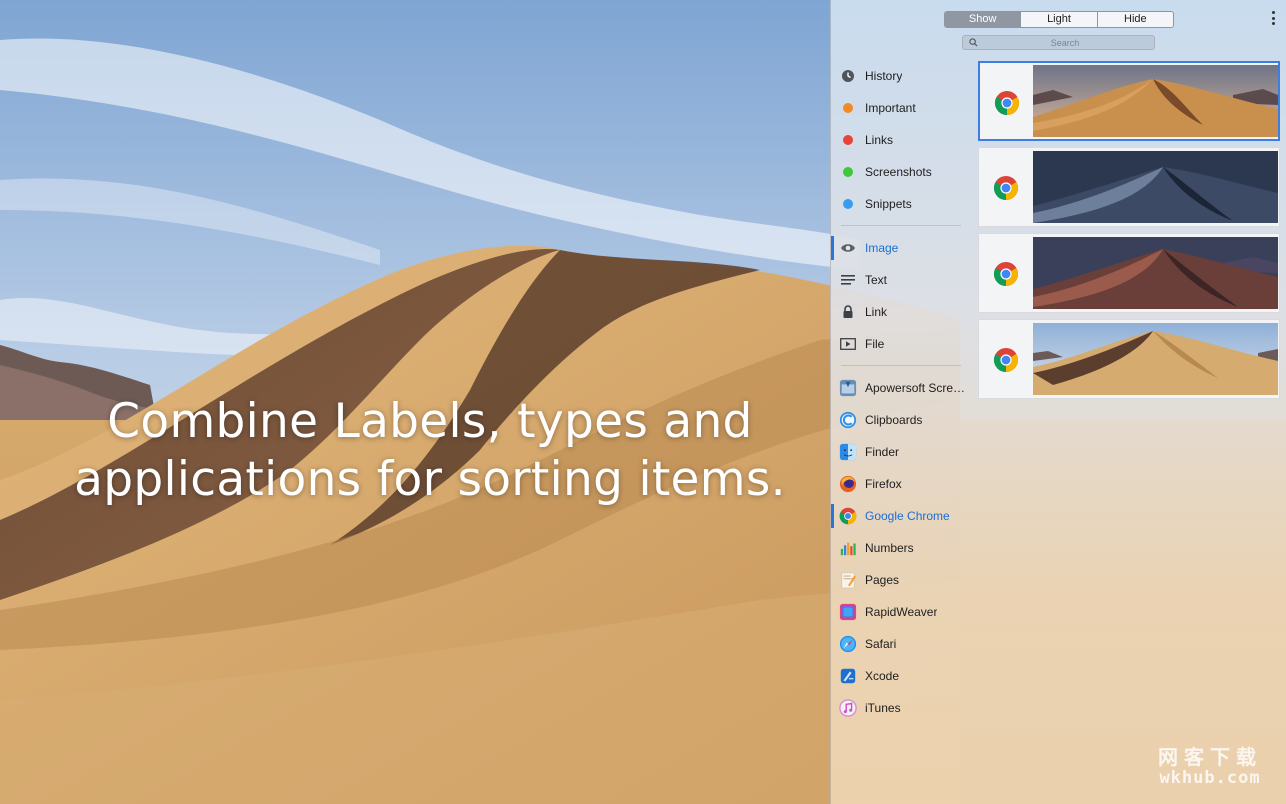 This screenshot has width=1286, height=804. Describe the element at coordinates (901, 140) in the screenshot. I see `sidebar-item-links: Links` at that location.